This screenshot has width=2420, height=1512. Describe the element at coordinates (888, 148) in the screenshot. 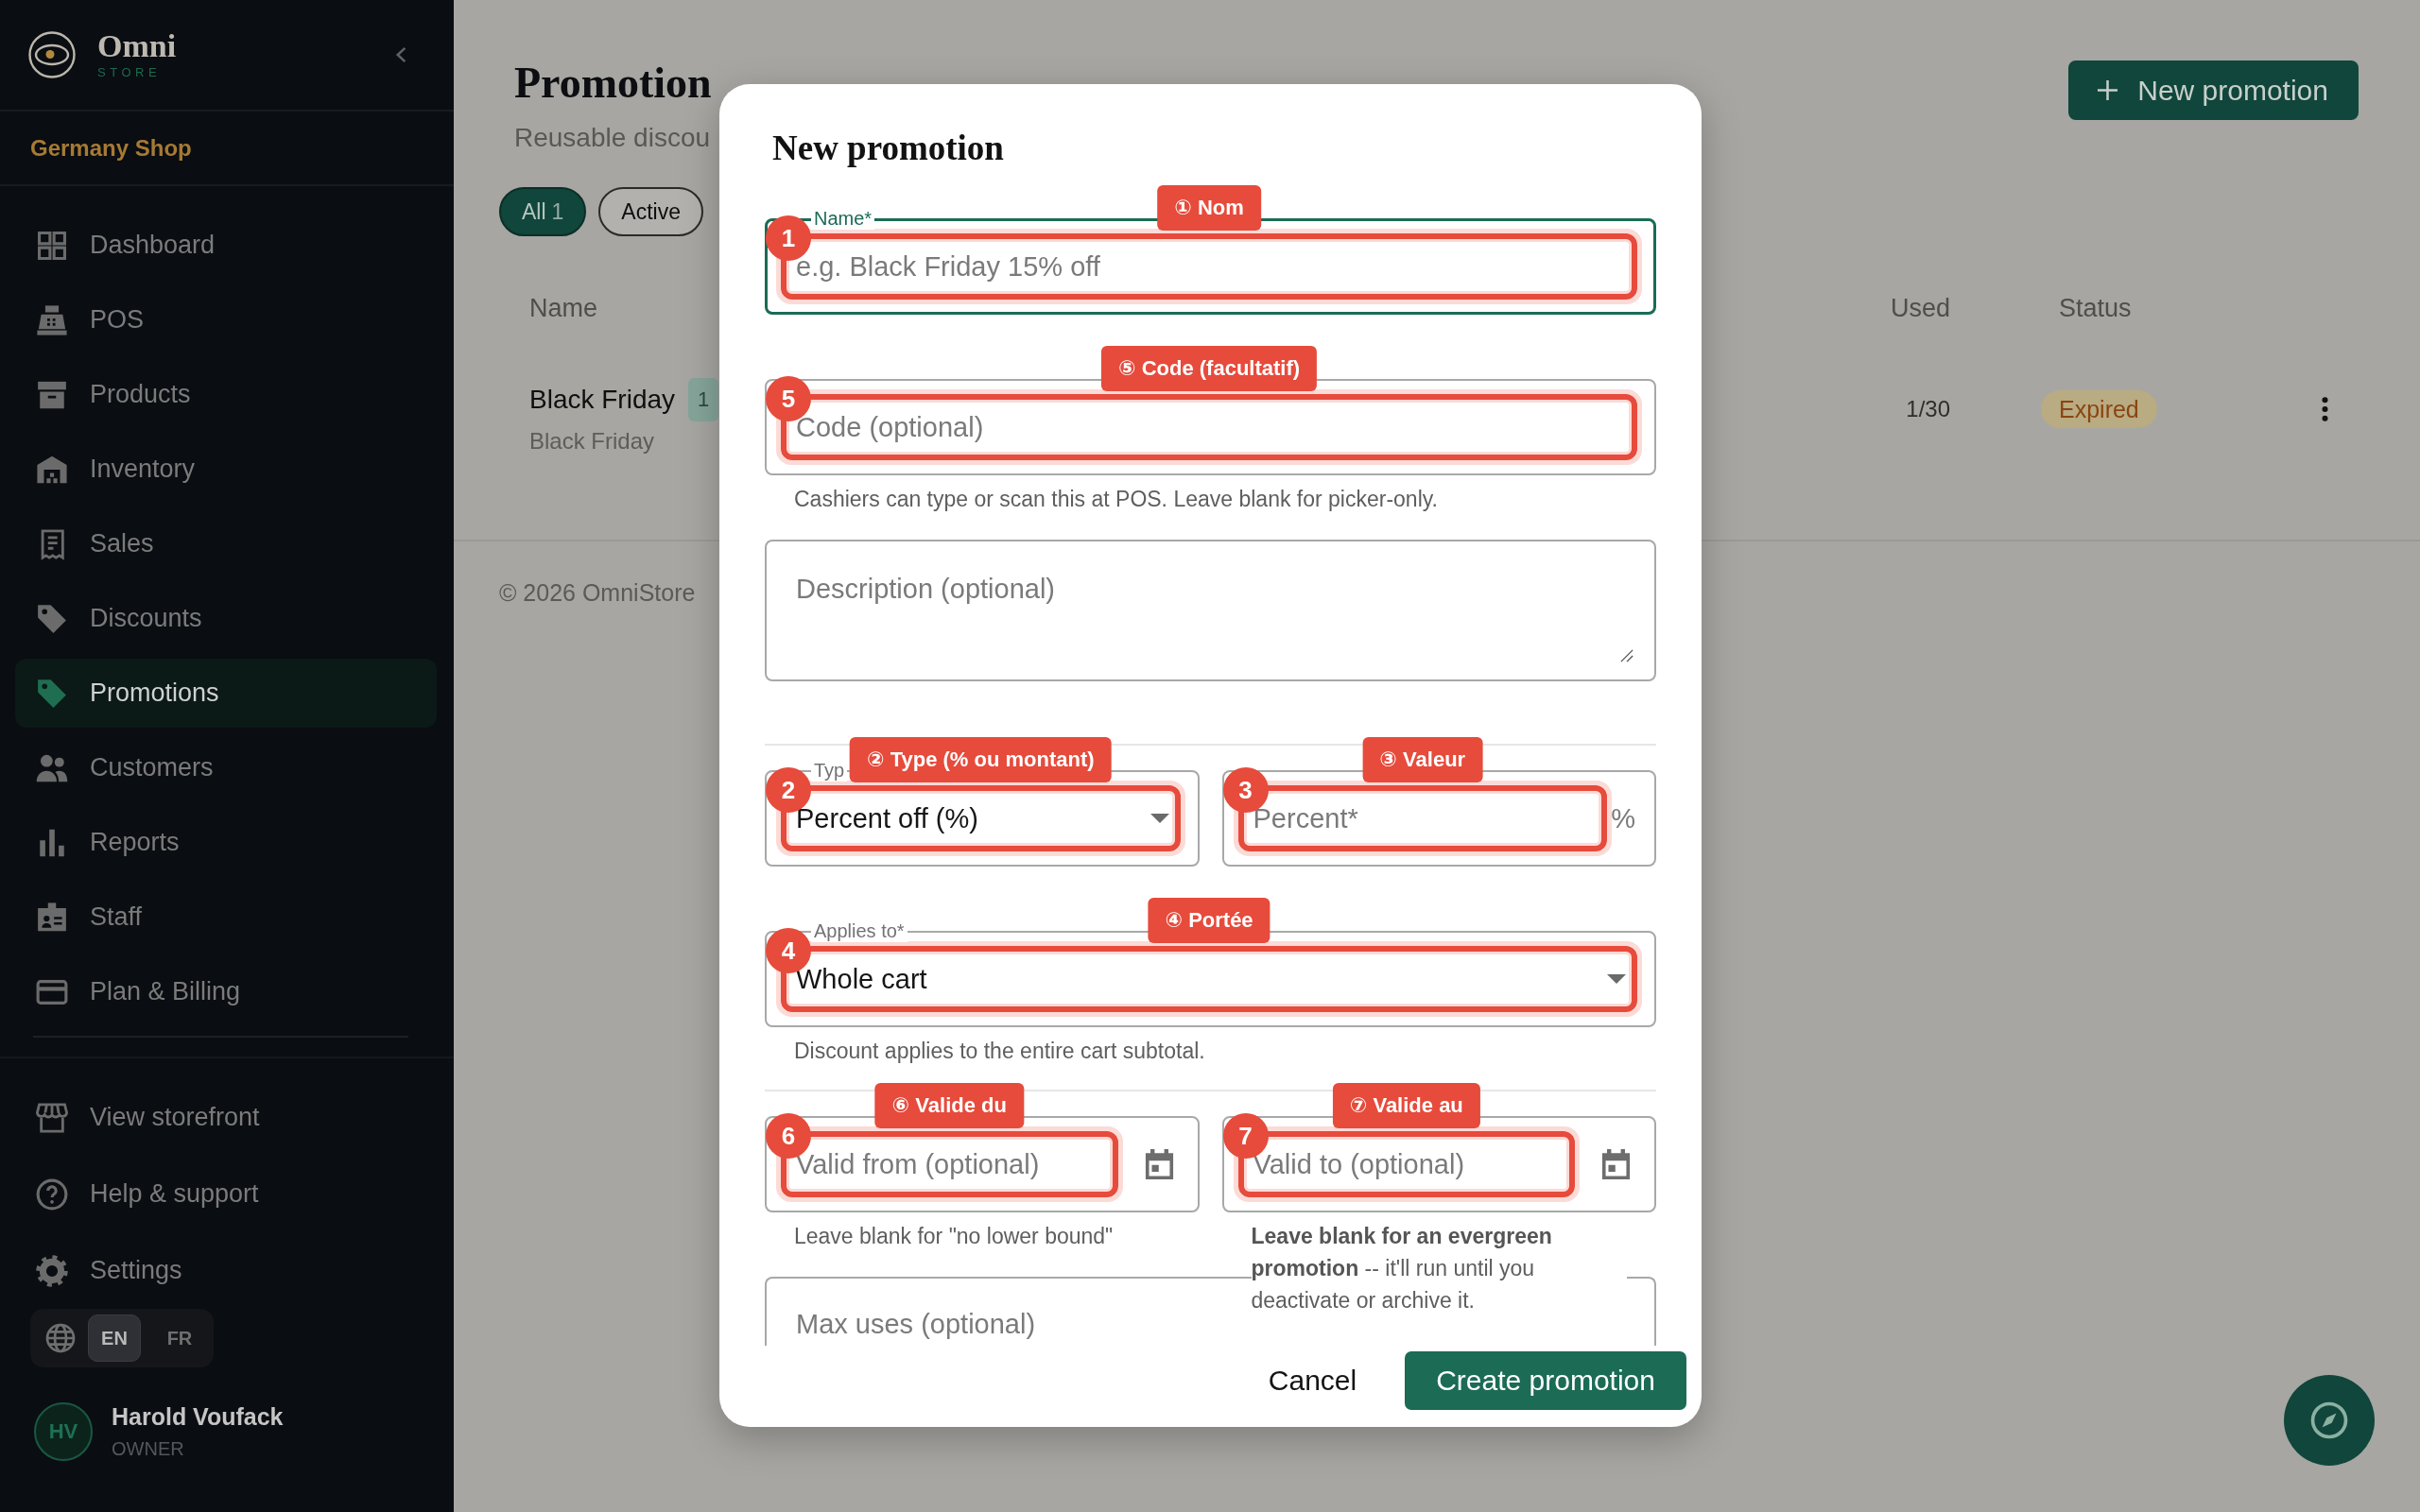

I see `dialog-title: New promotion` at that location.